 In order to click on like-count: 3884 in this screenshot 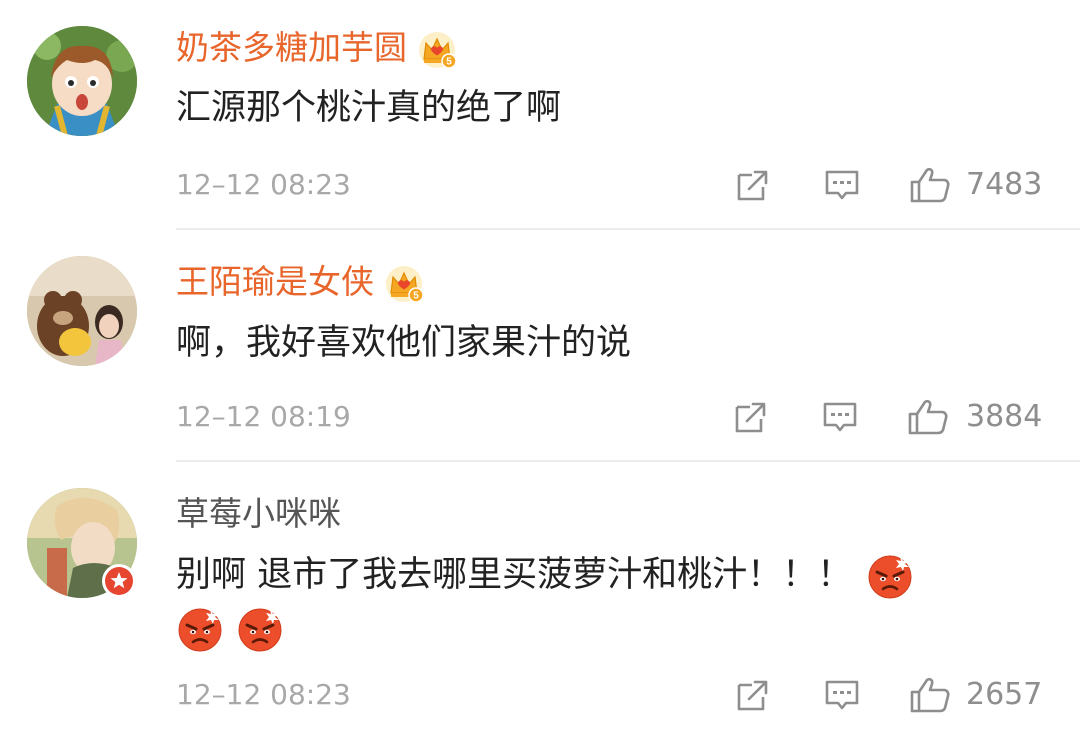, I will do `click(1004, 416)`.